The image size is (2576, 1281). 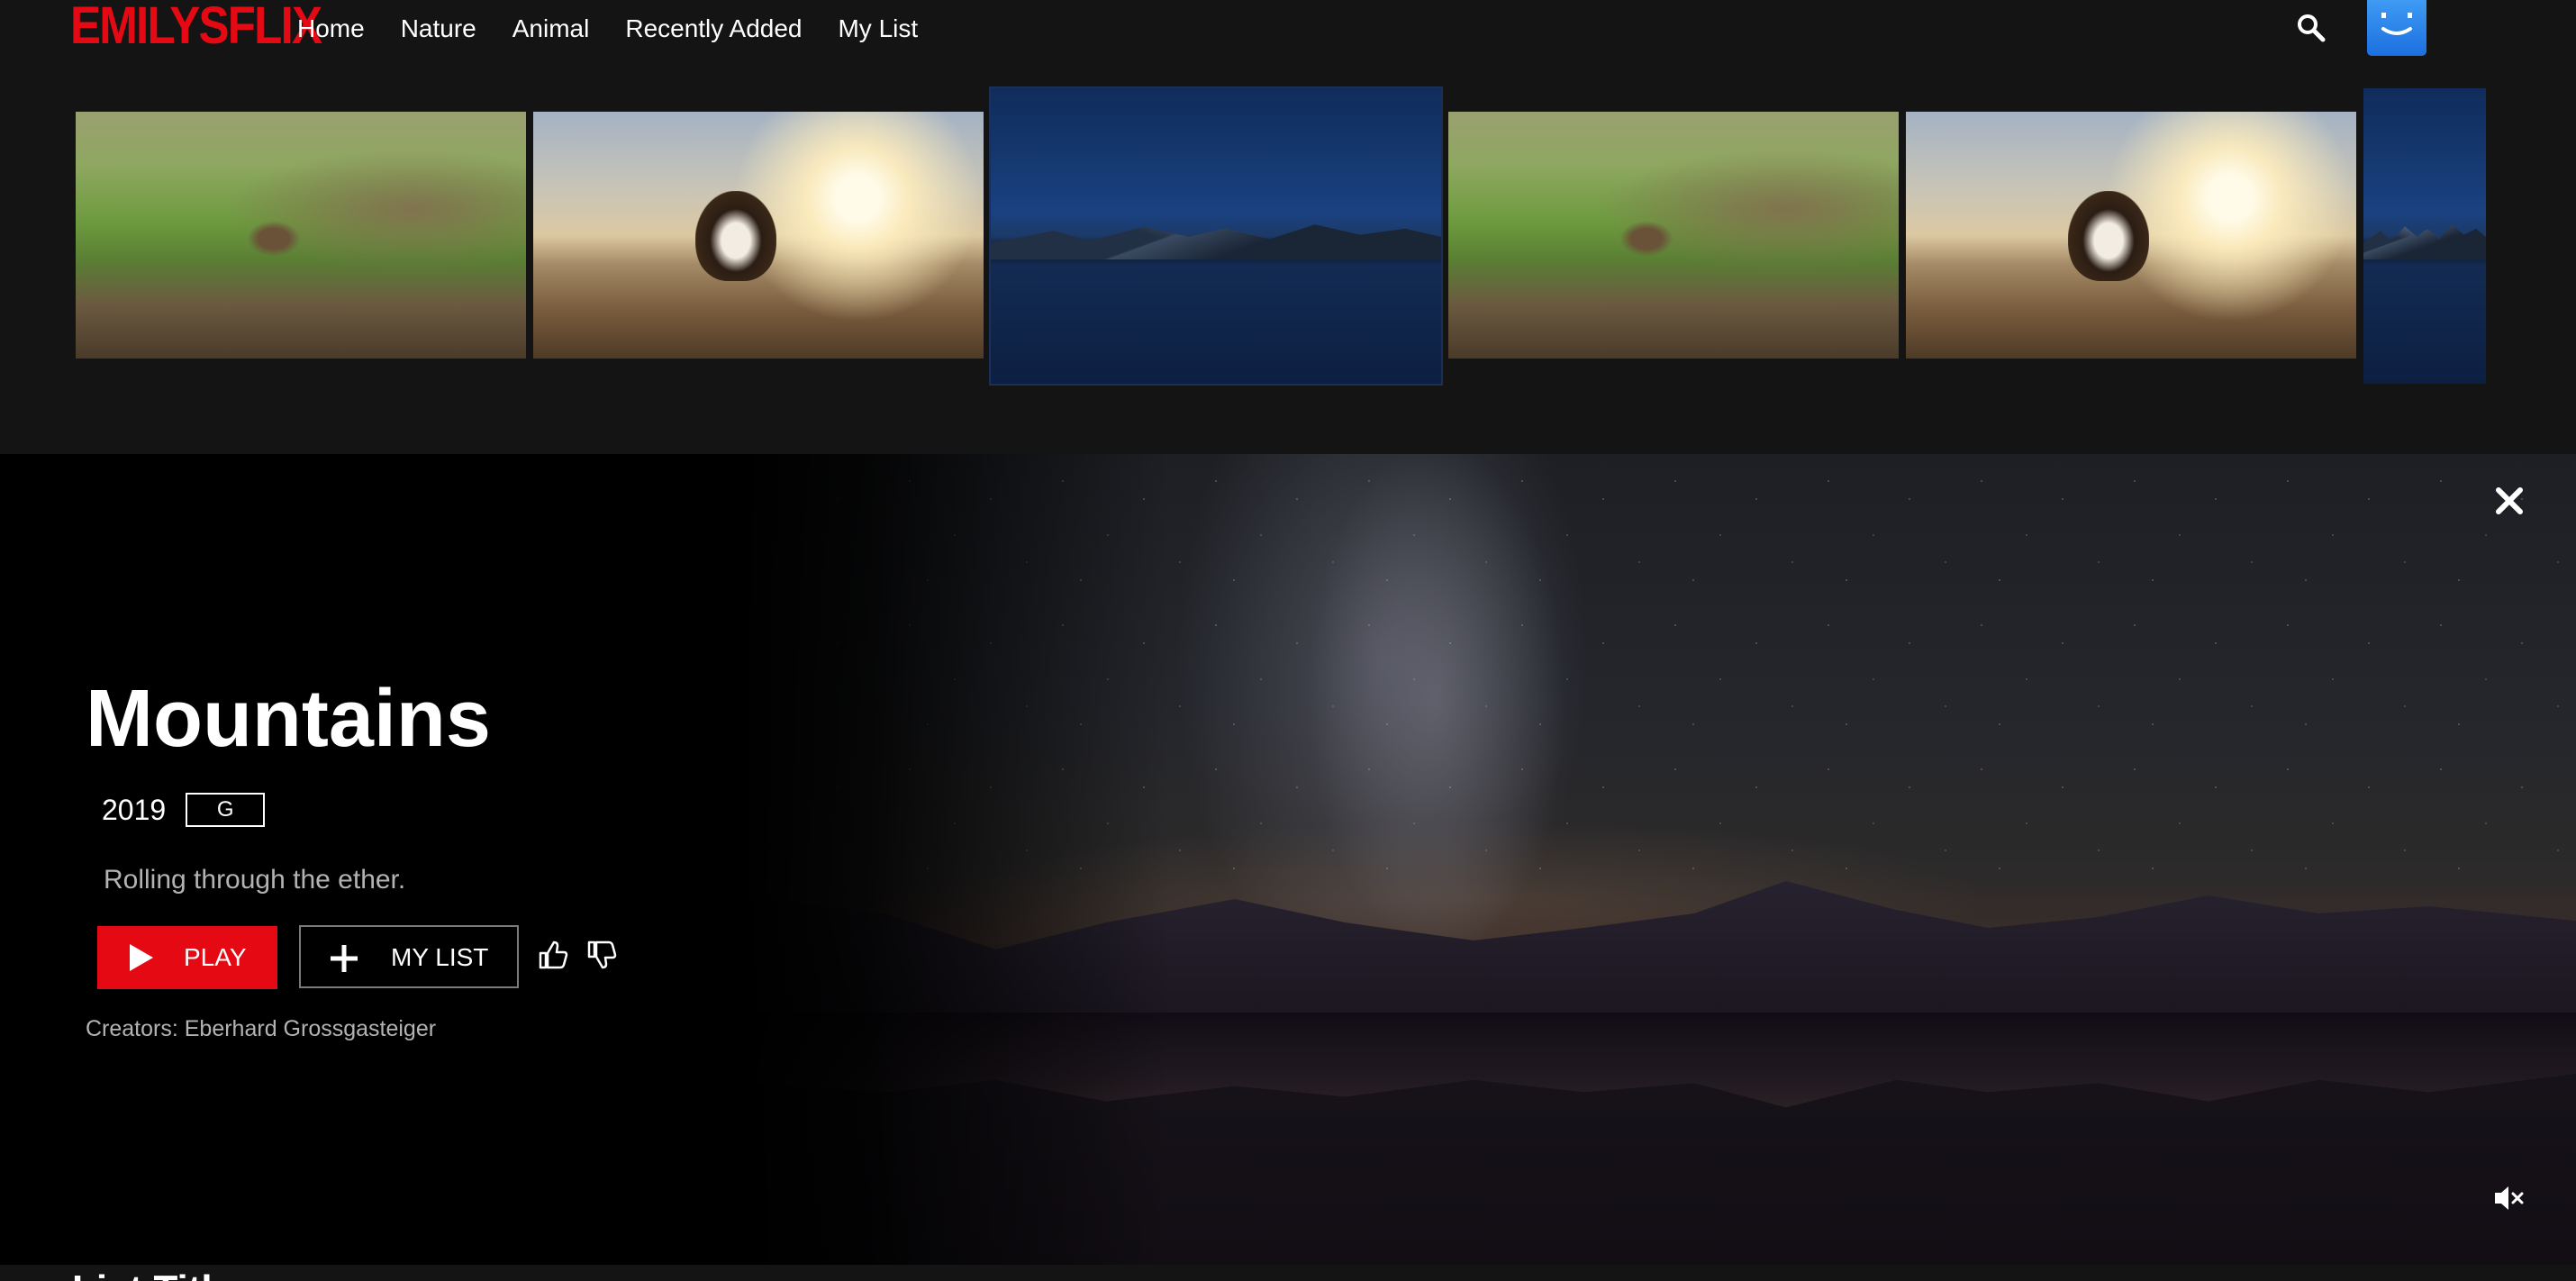 I want to click on hero-gradient-overlay, so click(x=955, y=859).